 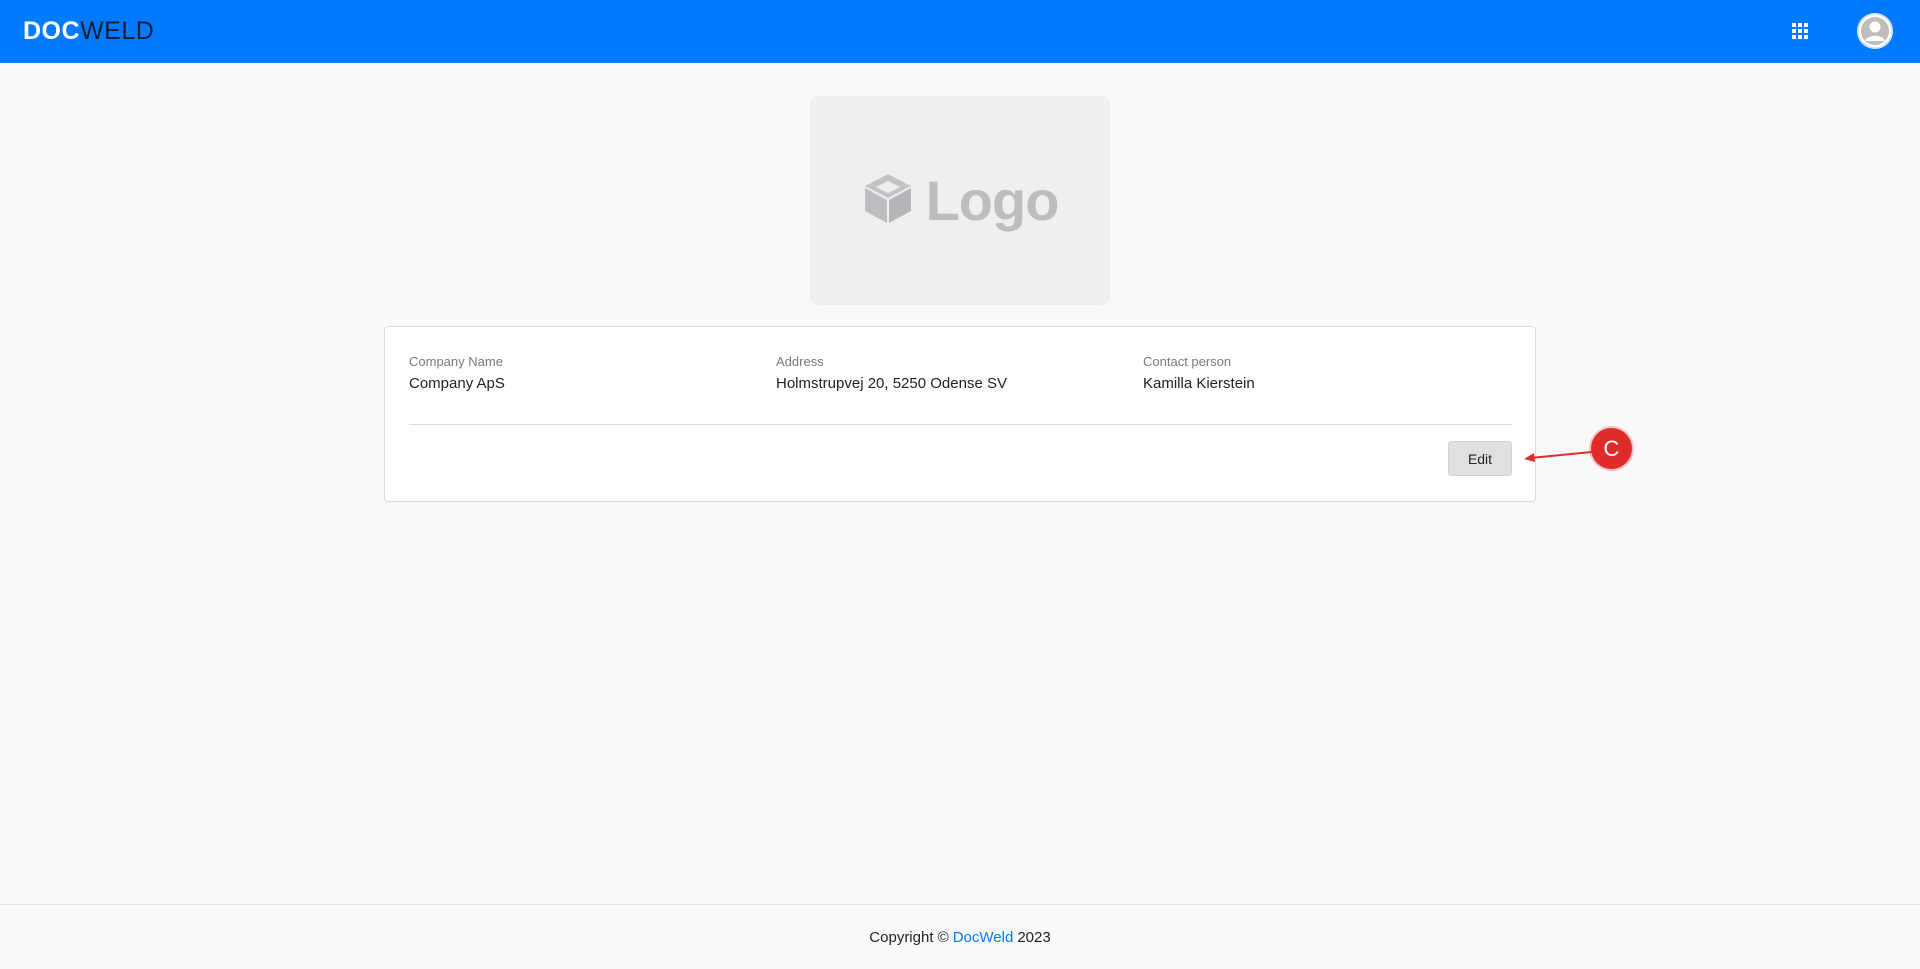 What do you see at coordinates (1199, 383) in the screenshot?
I see `contact-person-value: Kamilla Kierstein` at bounding box center [1199, 383].